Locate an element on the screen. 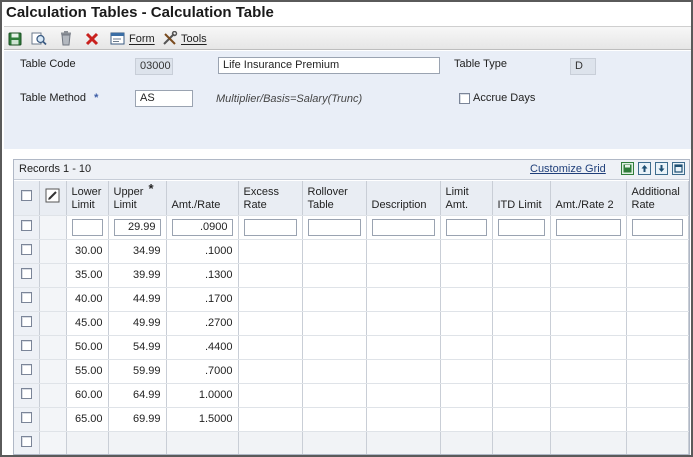 Image resolution: width=693 pixels, height=457 pixels. upper-limit-cell: 69.99 is located at coordinates (137, 419).